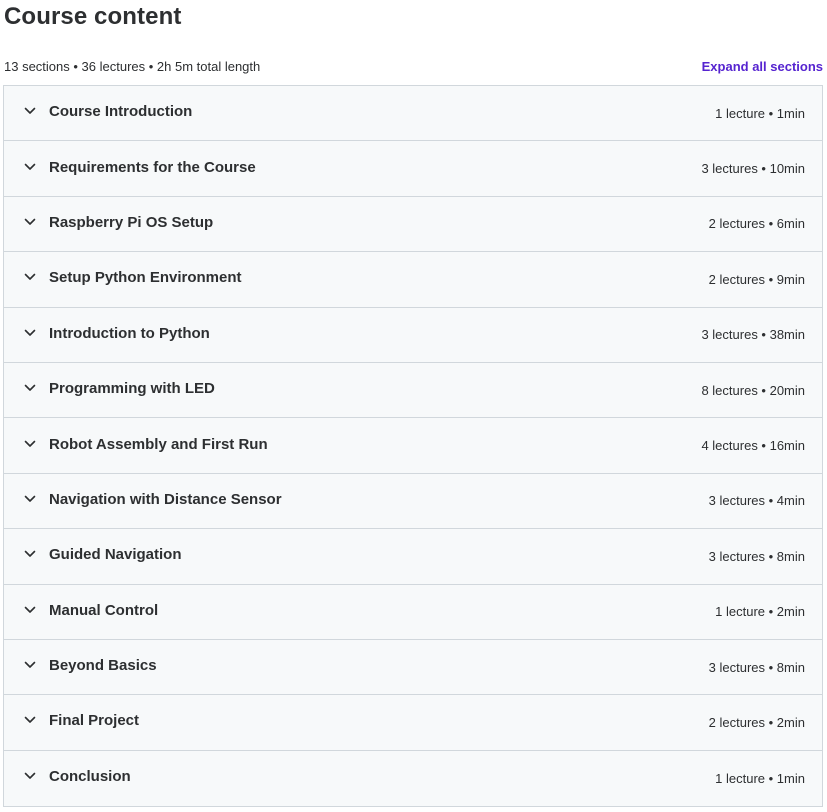 This screenshot has height=812, width=827. Describe the element at coordinates (158, 444) in the screenshot. I see `section-title: Robot Assembly and First Run` at that location.